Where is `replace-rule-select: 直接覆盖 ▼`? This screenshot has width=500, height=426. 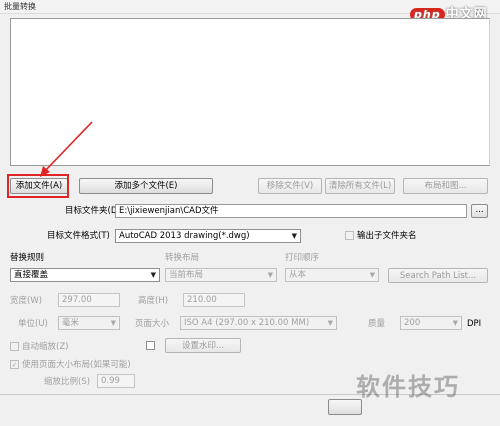
replace-rule-select: 直接覆盖 ▼ is located at coordinates (85, 275).